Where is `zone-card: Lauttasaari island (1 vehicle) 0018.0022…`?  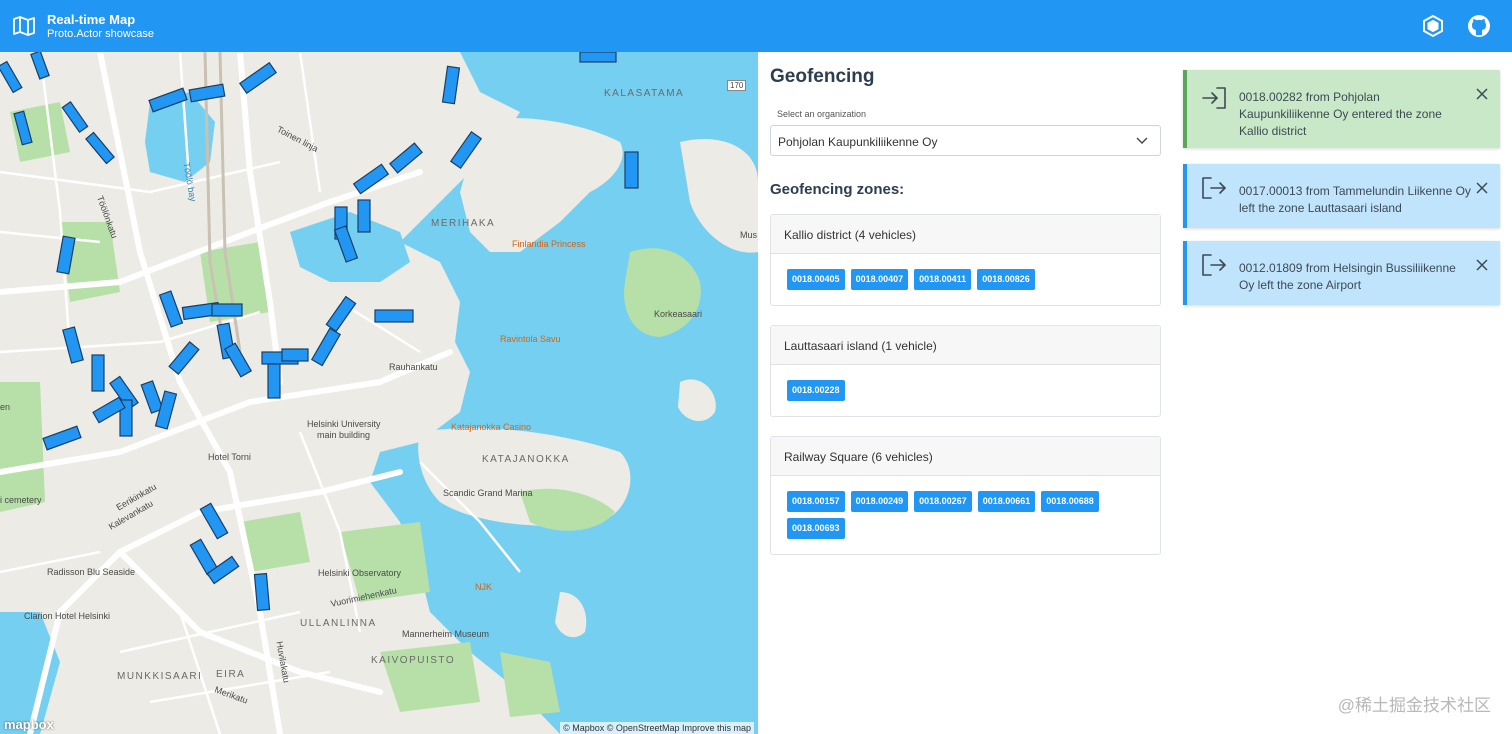
zone-card: Lauttasaari island (1 vehicle) 0018.0022… is located at coordinates (965, 371).